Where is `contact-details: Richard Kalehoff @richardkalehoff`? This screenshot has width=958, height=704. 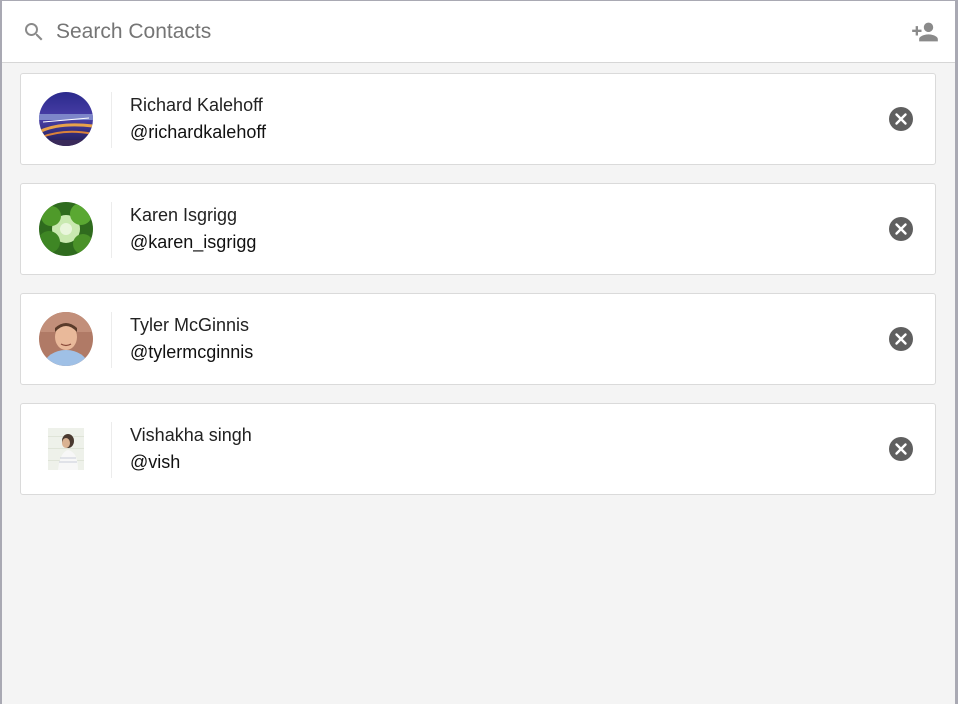 contact-details: Richard Kalehoff @richardkalehoff is located at coordinates (198, 118).